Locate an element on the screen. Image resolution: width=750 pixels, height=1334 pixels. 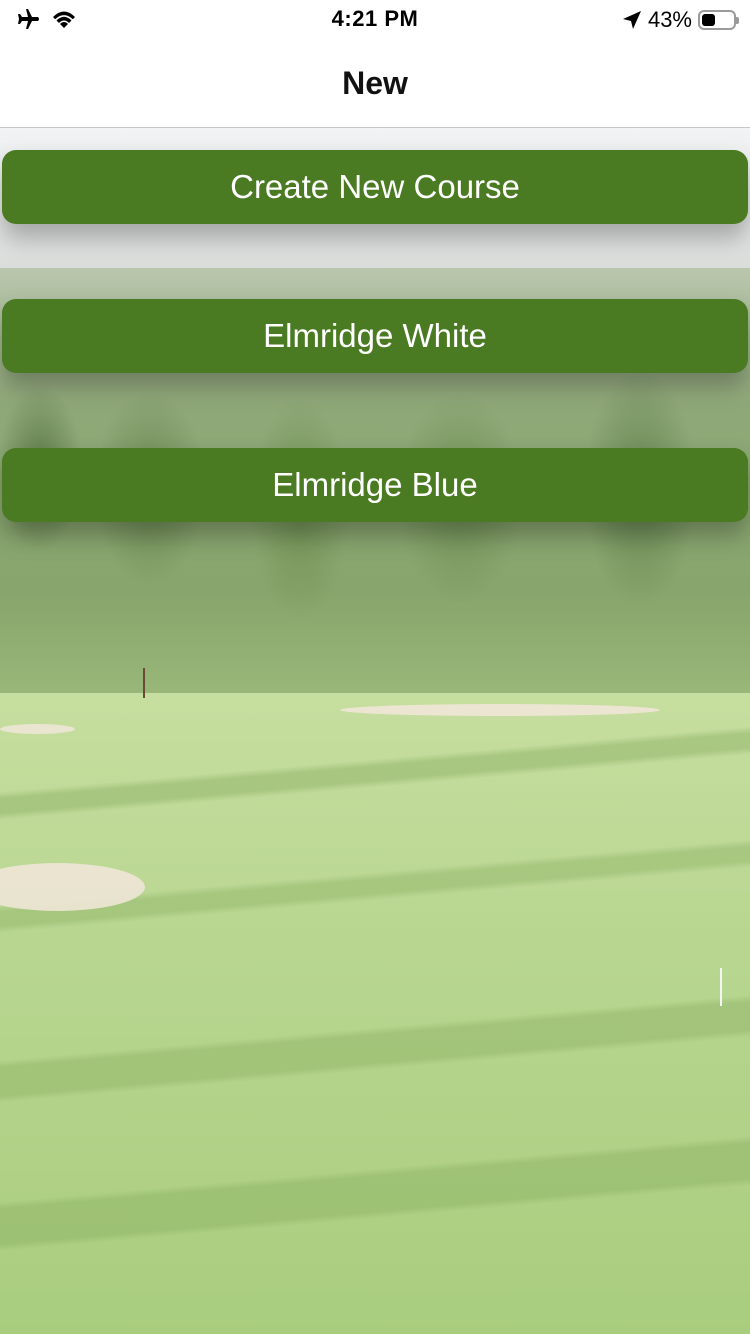
battery-level is located at coordinates (708, 20).